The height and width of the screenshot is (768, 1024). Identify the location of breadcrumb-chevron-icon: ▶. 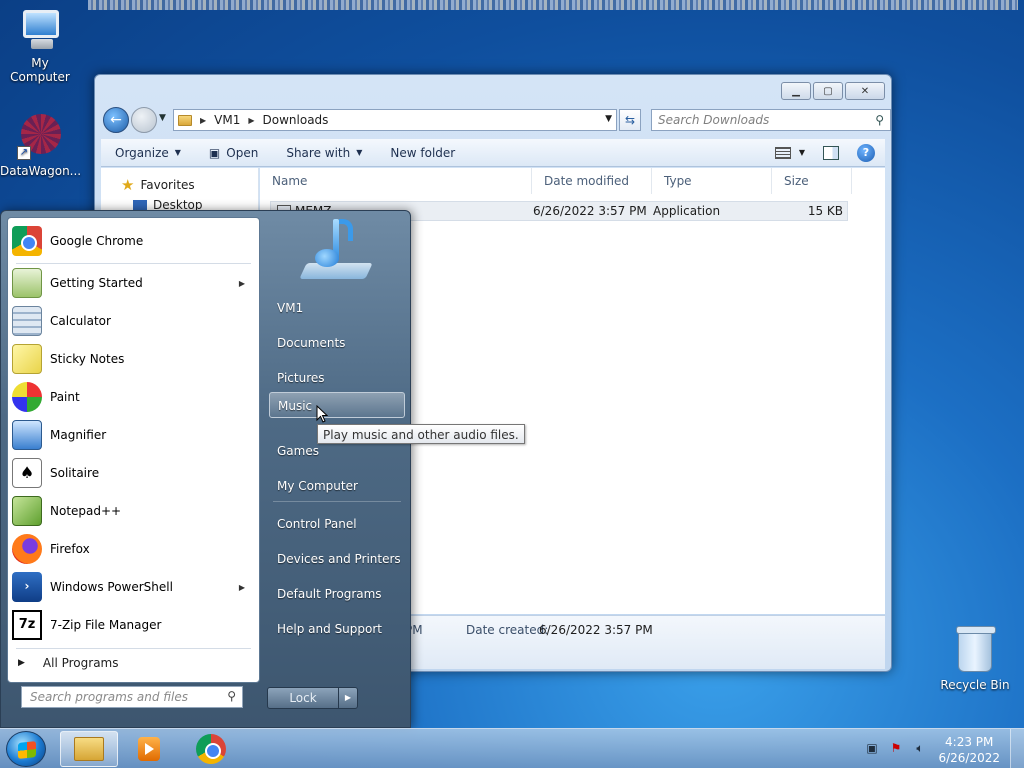
(203, 120).